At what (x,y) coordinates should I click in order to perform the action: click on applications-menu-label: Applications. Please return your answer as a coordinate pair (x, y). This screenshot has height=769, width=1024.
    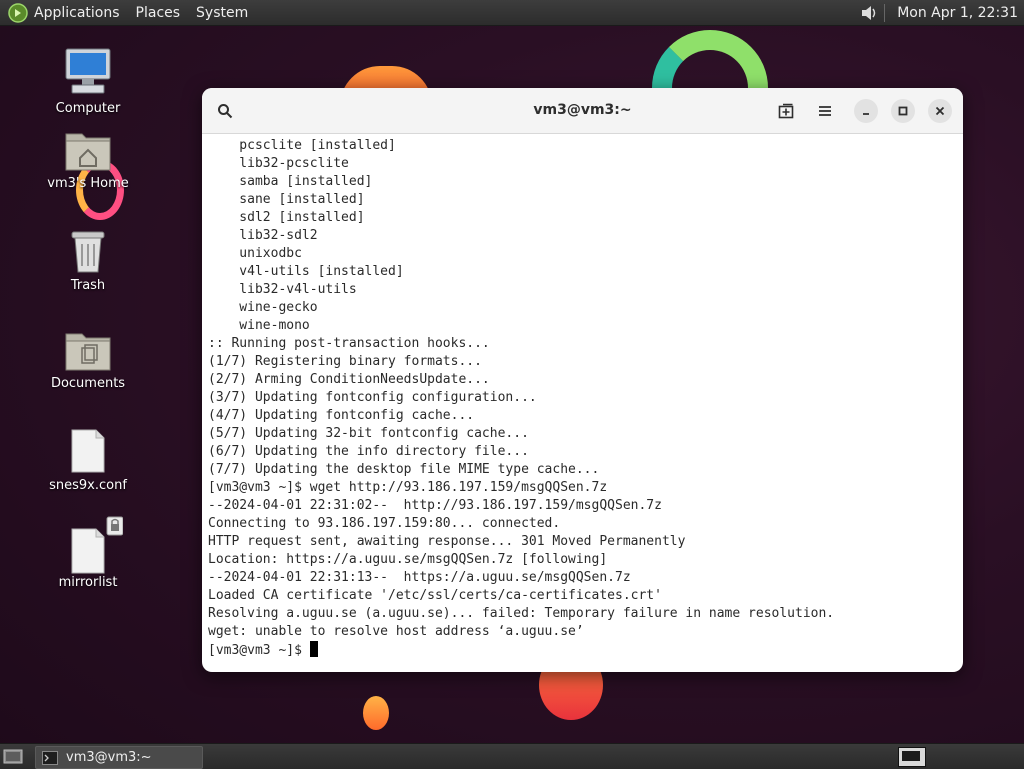
    Looking at the image, I should click on (77, 12).